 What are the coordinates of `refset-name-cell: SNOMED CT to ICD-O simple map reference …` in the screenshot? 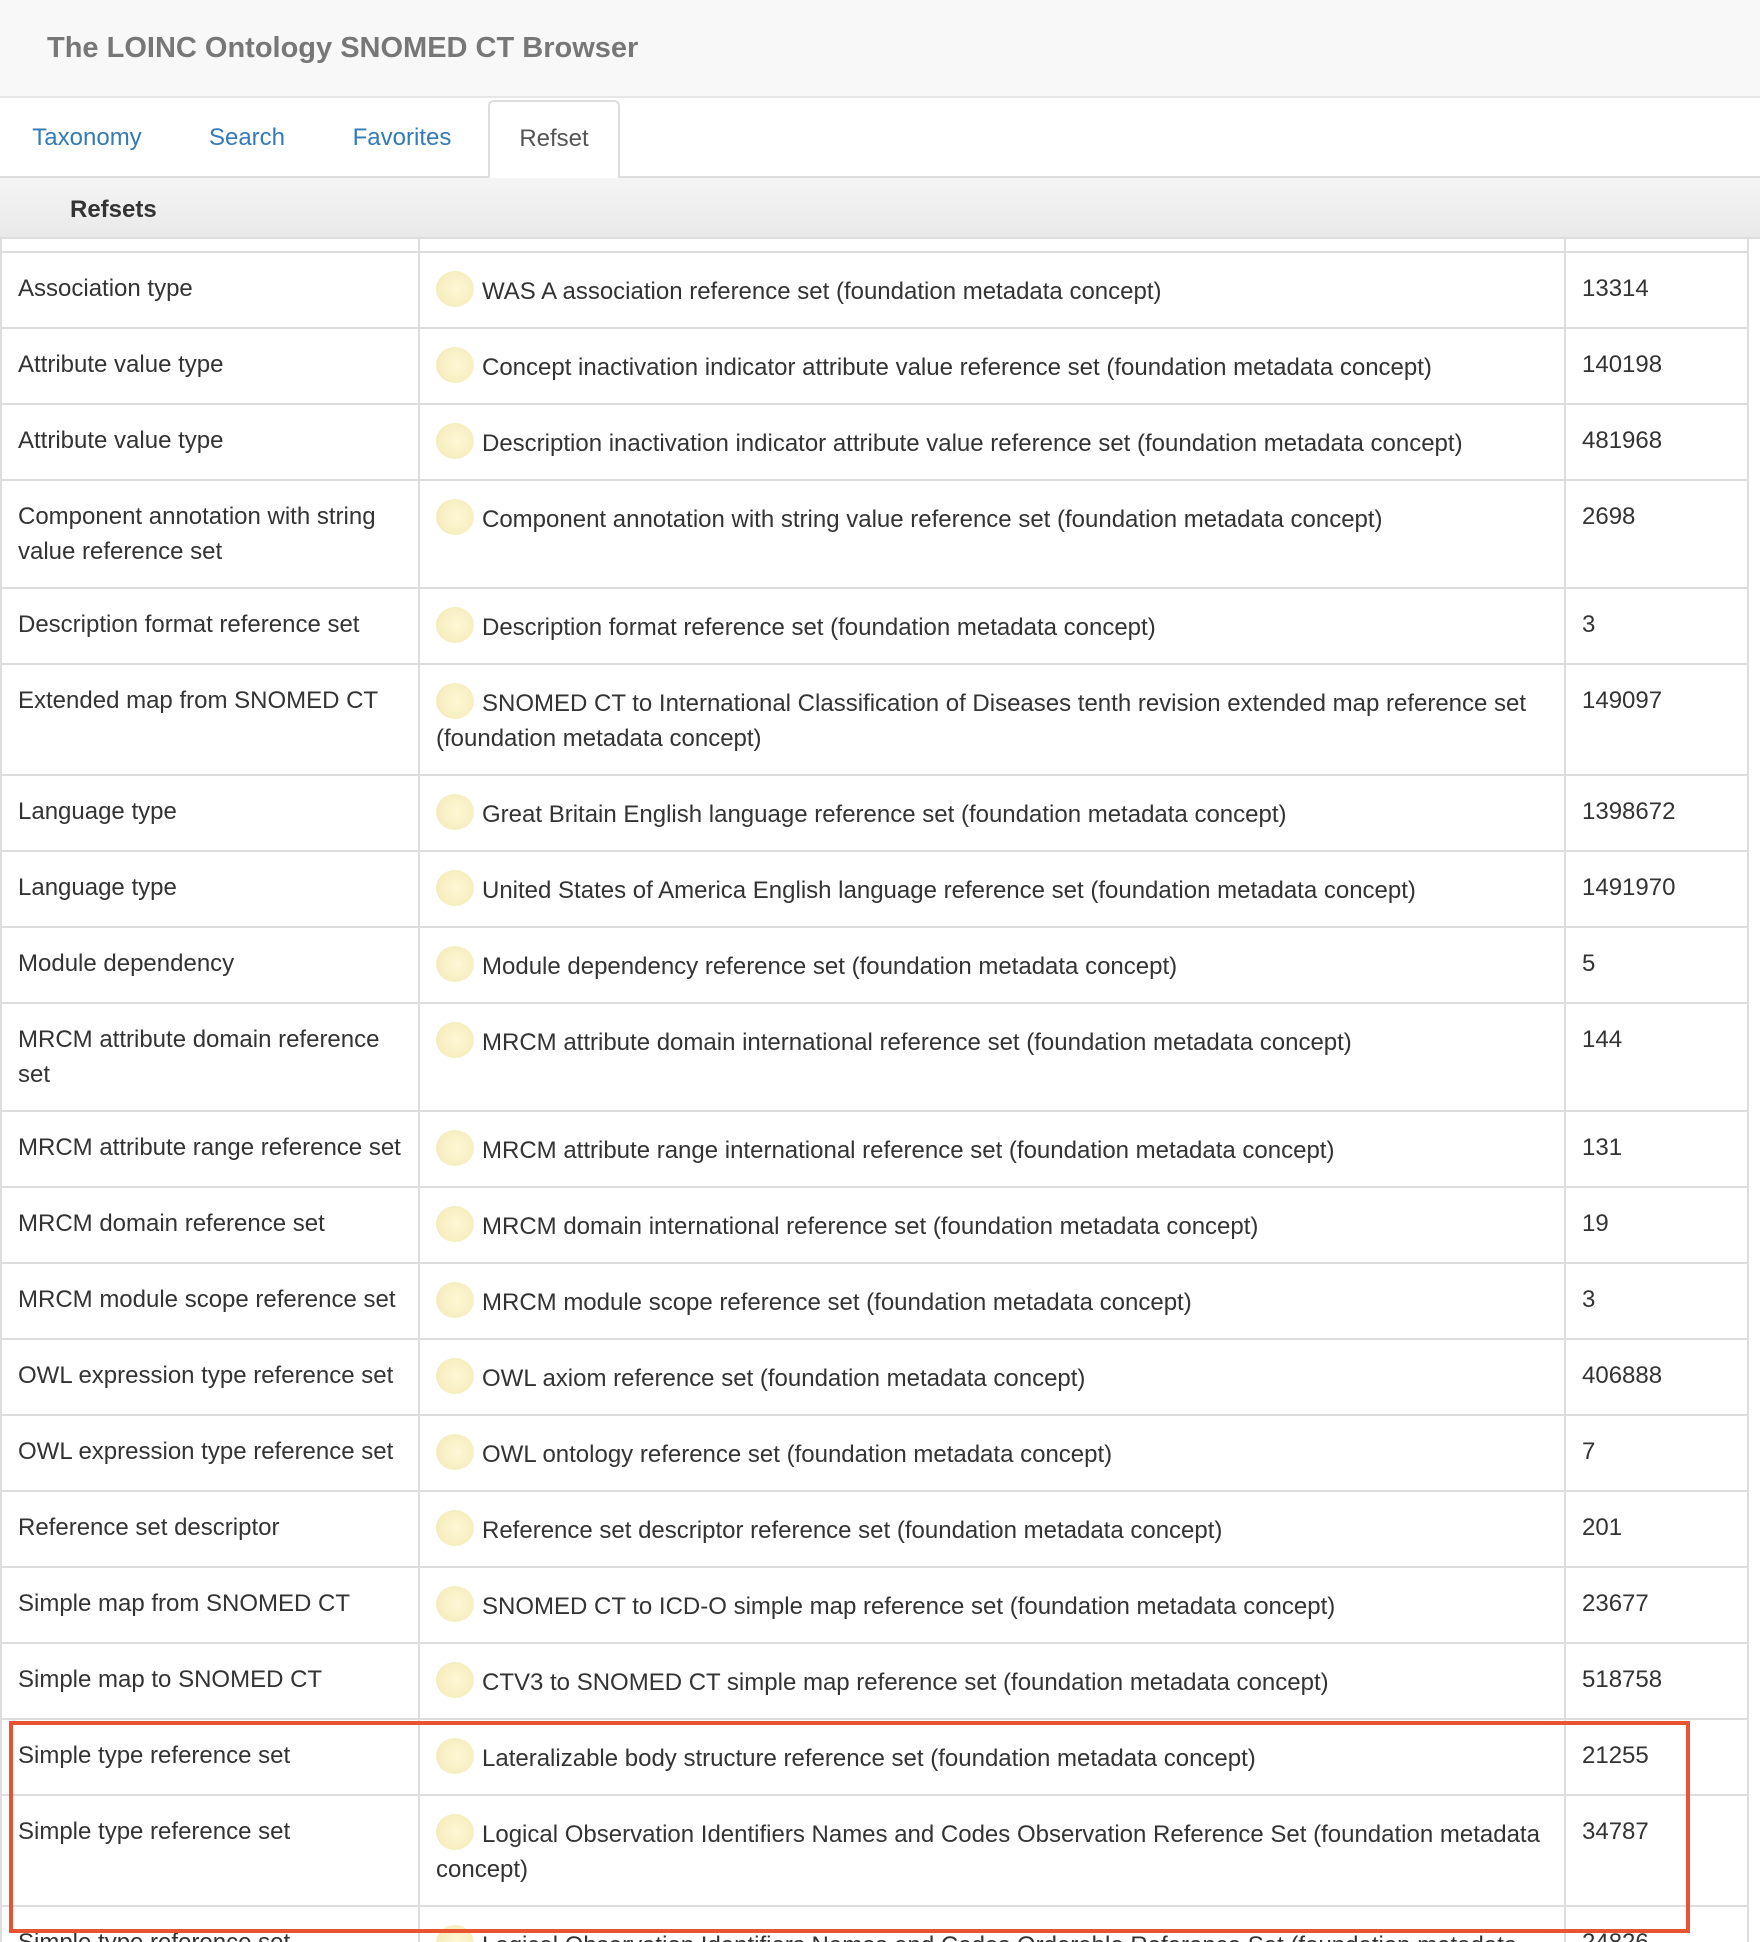 It's located at (992, 1605).